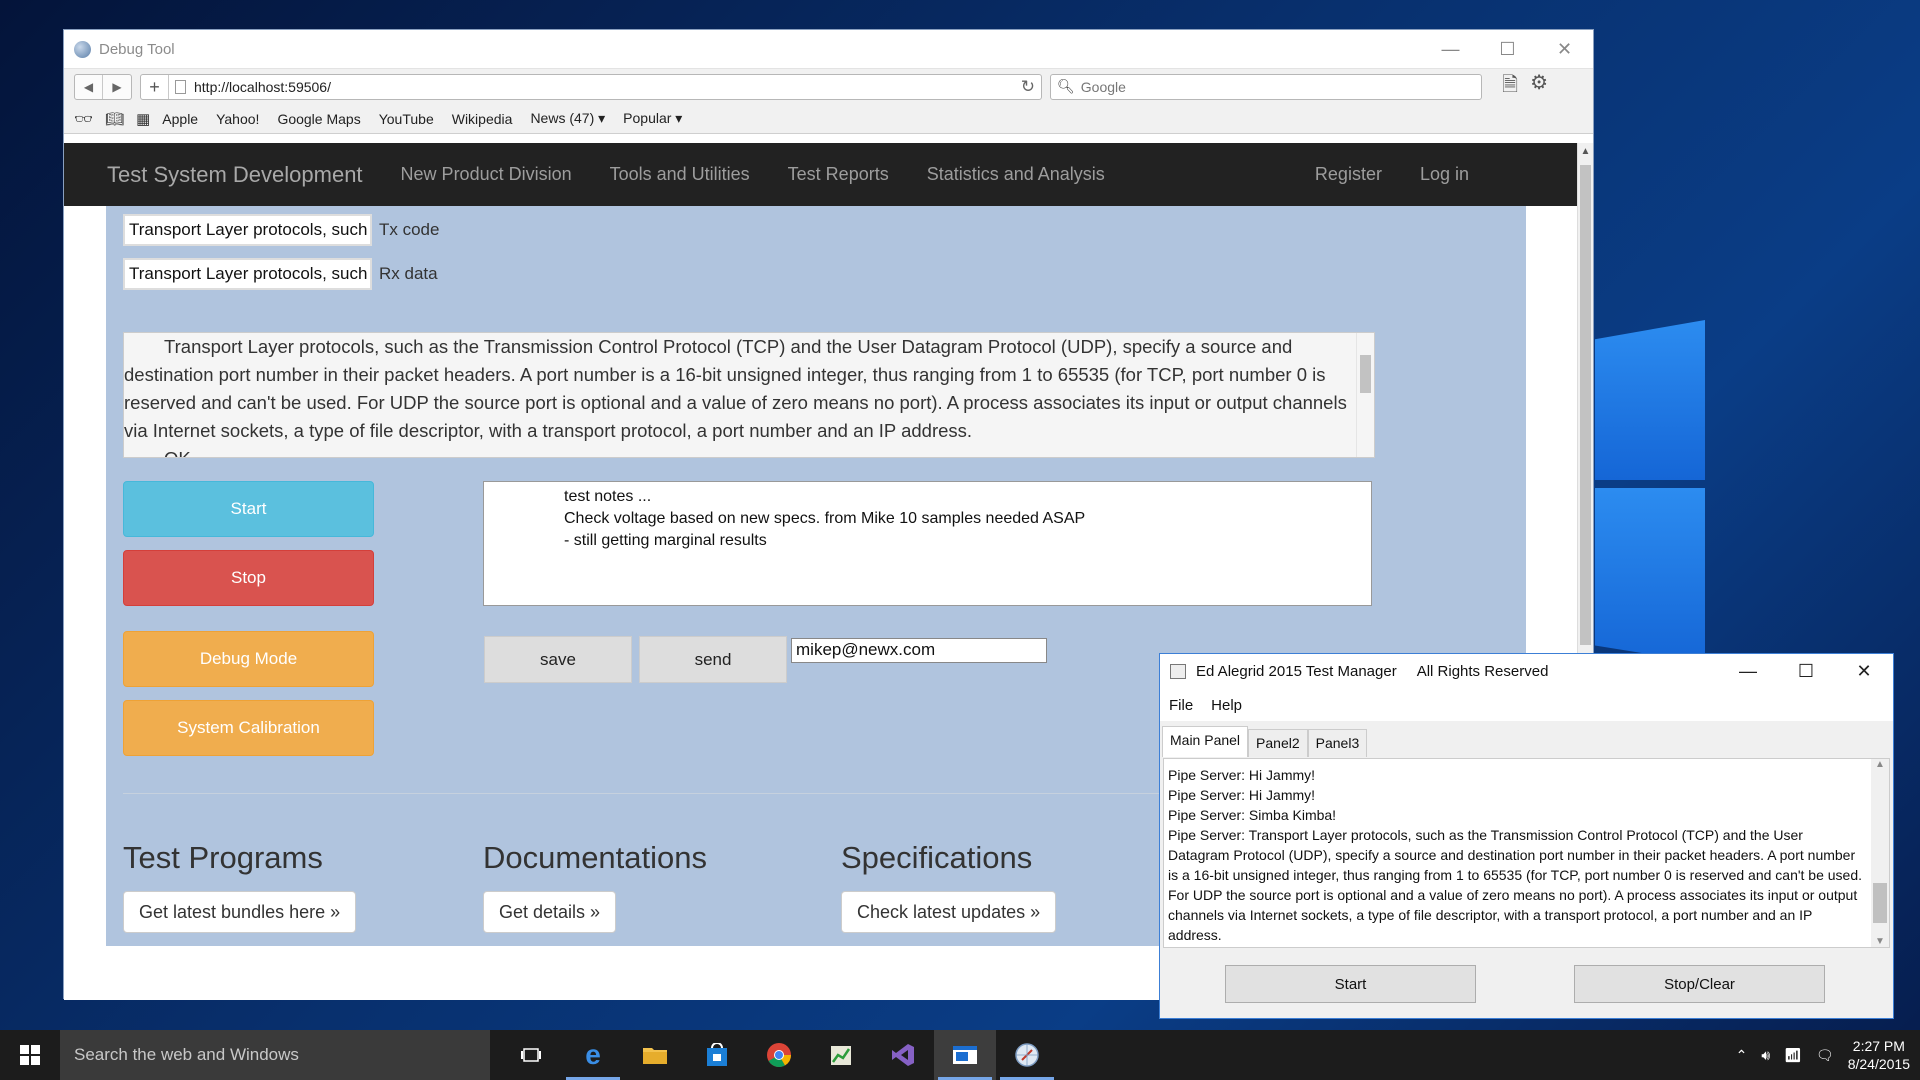 The width and height of the screenshot is (1920, 1080). Describe the element at coordinates (155, 86) in the screenshot. I see `new-tab-icon: +` at that location.